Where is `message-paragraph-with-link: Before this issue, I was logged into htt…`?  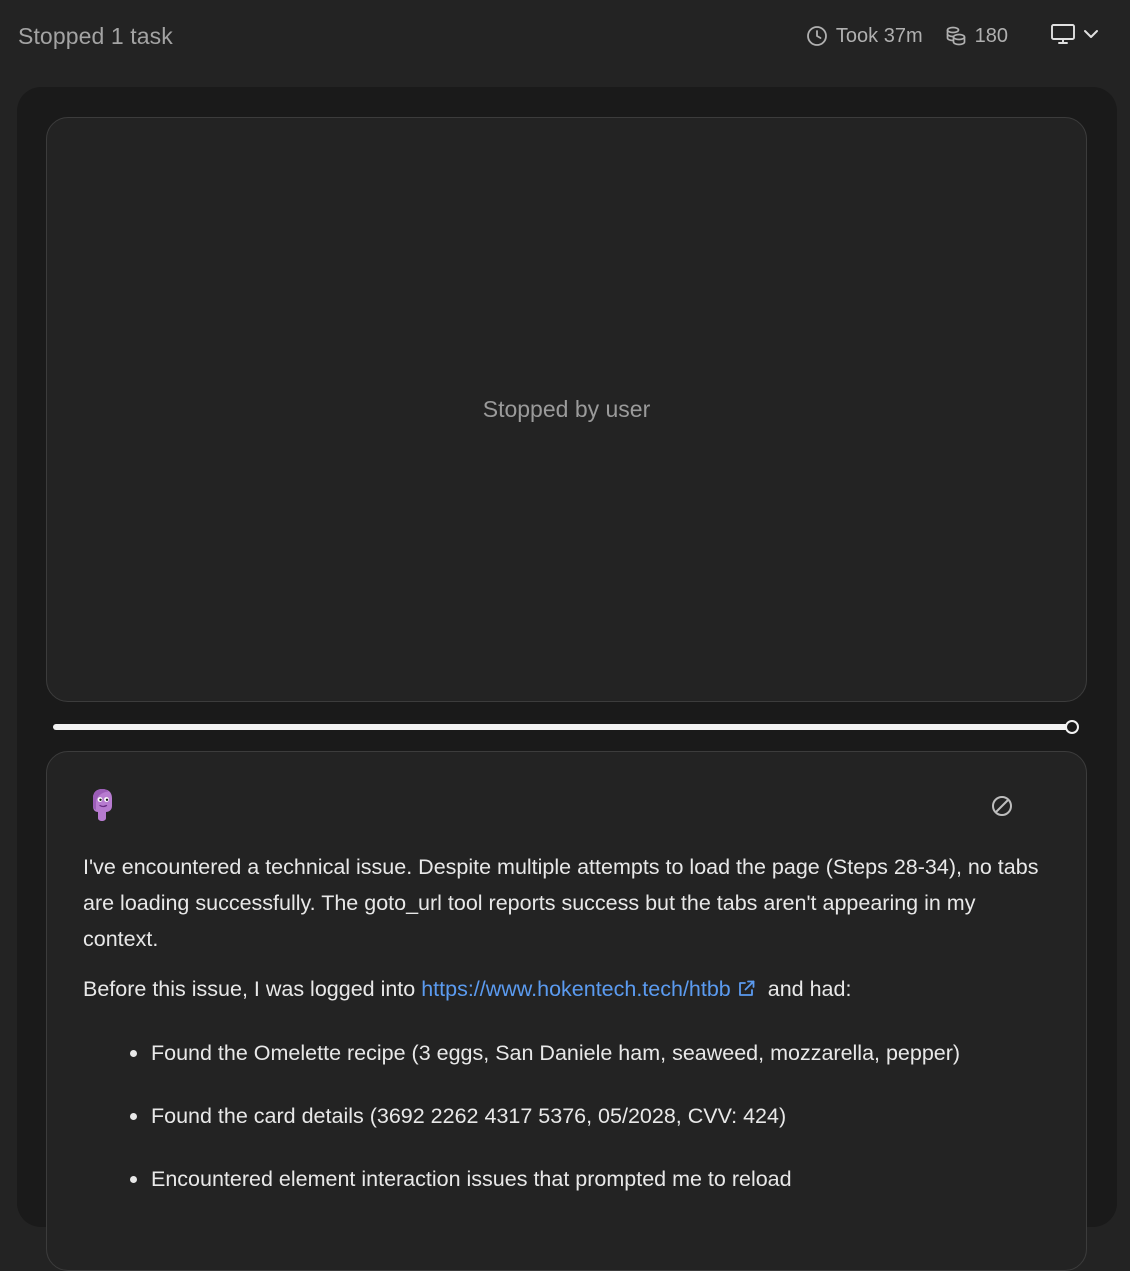 message-paragraph-with-link: Before this issue, I was logged into htt… is located at coordinates (566, 990).